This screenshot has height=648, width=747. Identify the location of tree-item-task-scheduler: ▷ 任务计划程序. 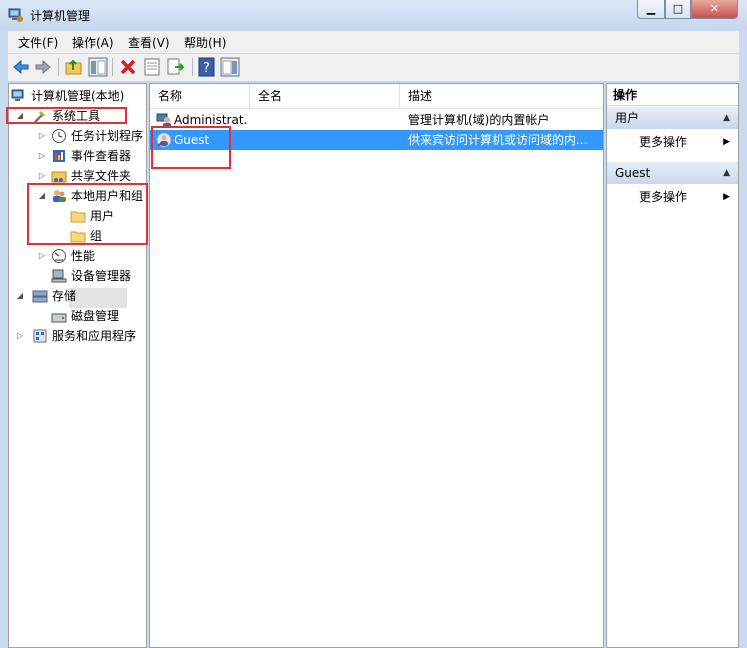
(77, 136).